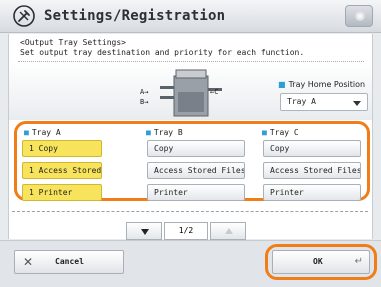 The image size is (381, 287). What do you see at coordinates (191, 61) in the screenshot?
I see `instructions-divider` at bounding box center [191, 61].